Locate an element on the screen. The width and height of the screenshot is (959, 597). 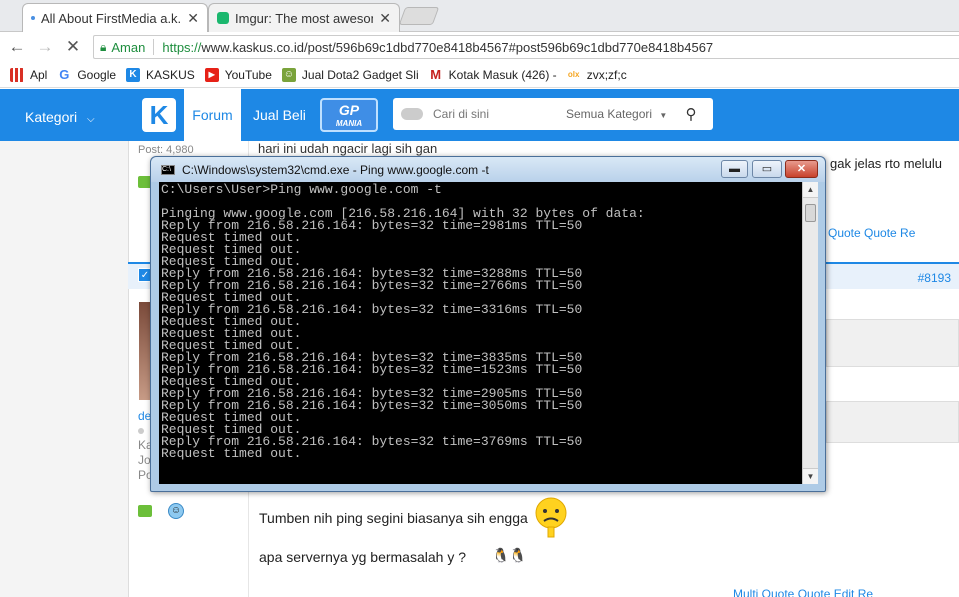
chevron-down-icon: ⌵ is located at coordinates (91, 119).